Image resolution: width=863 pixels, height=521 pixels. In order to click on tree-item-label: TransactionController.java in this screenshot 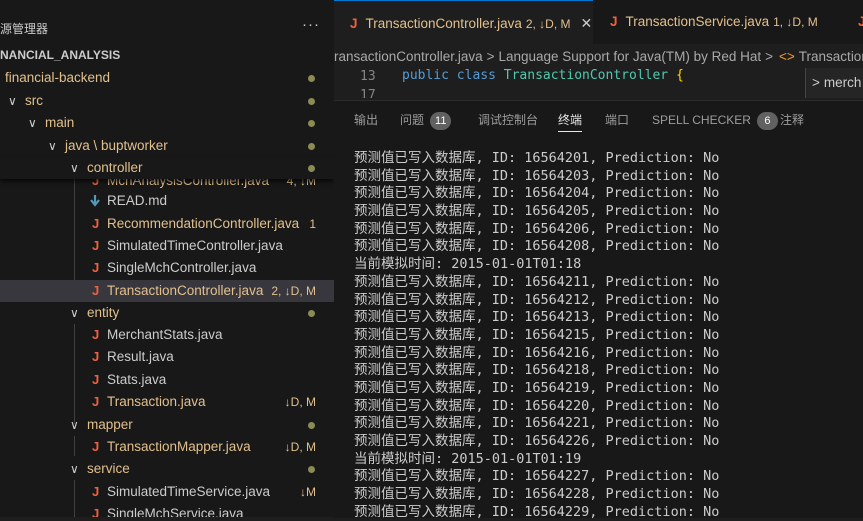, I will do `click(185, 290)`.